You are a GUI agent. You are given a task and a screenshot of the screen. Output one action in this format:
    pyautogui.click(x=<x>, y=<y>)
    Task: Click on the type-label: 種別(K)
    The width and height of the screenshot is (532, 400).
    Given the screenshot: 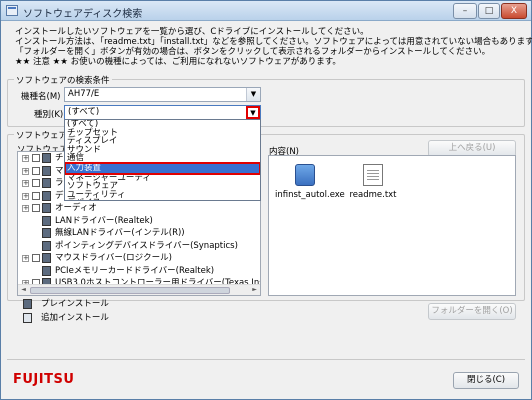 What is the action you would take?
    pyautogui.click(x=49, y=115)
    